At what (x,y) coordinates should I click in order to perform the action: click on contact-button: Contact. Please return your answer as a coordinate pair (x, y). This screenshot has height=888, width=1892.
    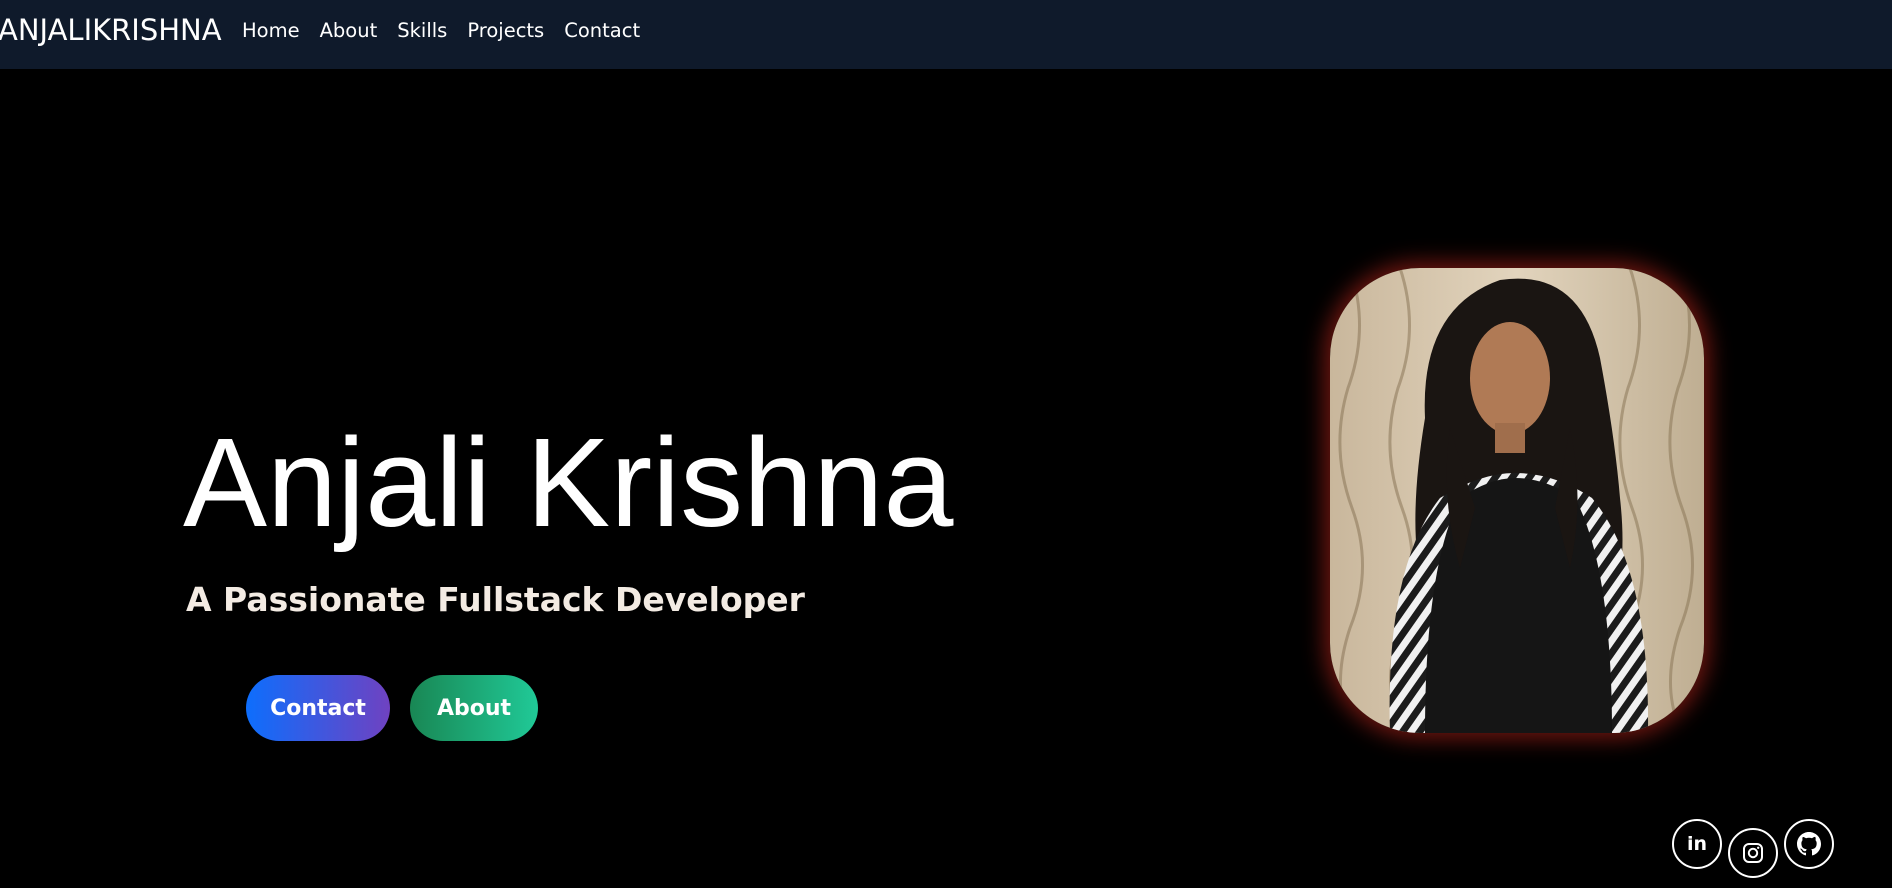
    Looking at the image, I should click on (318, 708).